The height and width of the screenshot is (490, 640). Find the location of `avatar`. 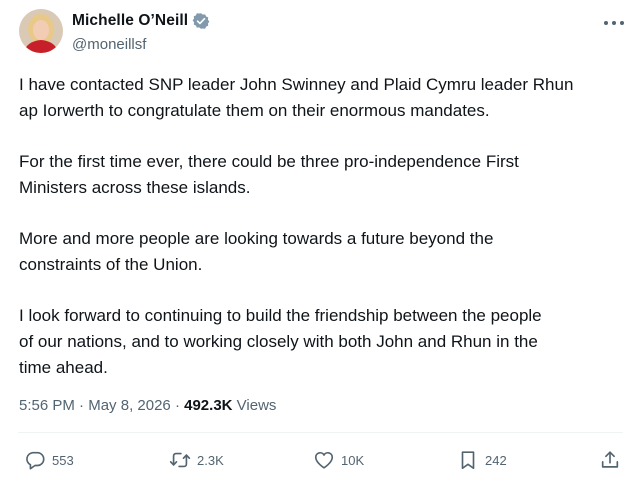

avatar is located at coordinates (41, 31).